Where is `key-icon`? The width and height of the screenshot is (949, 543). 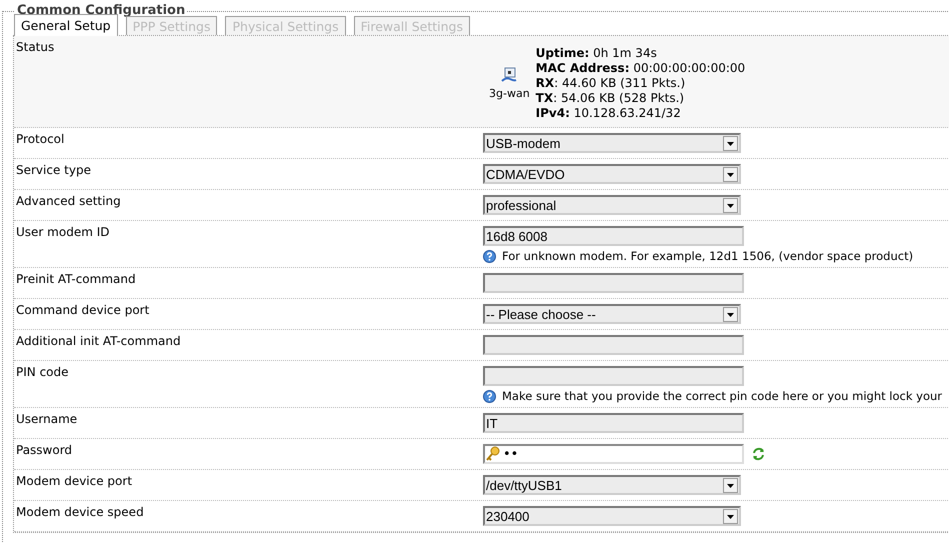
key-icon is located at coordinates (493, 454).